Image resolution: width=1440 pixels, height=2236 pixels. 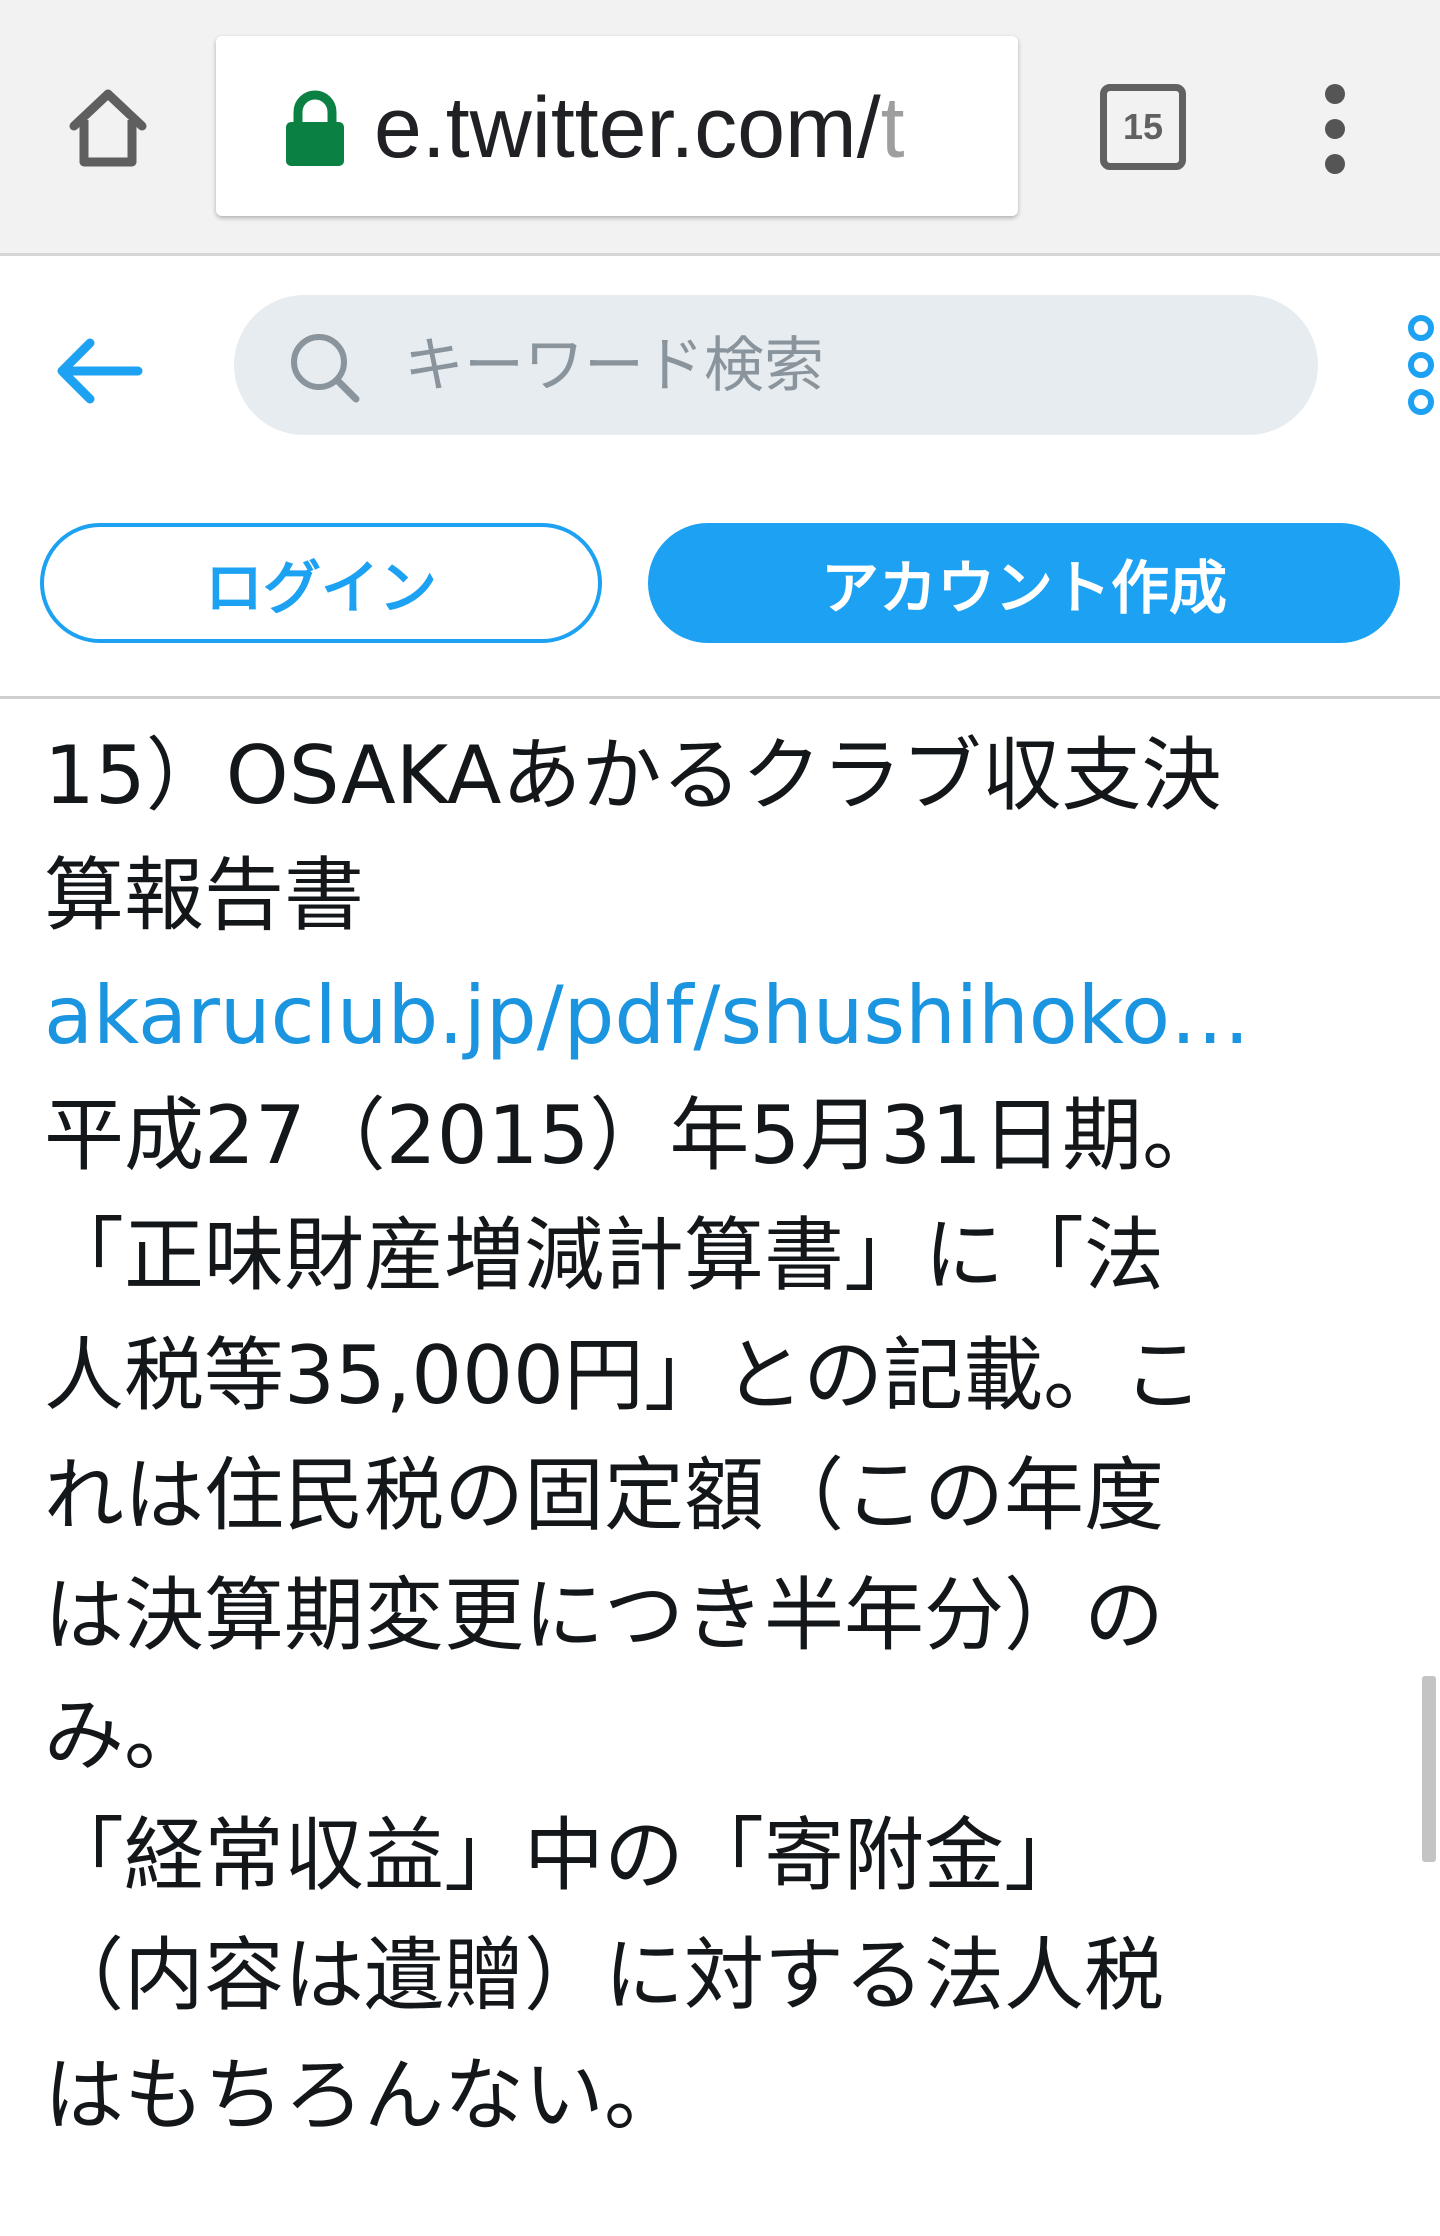 I want to click on tab-count: 15, so click(x=1143, y=126).